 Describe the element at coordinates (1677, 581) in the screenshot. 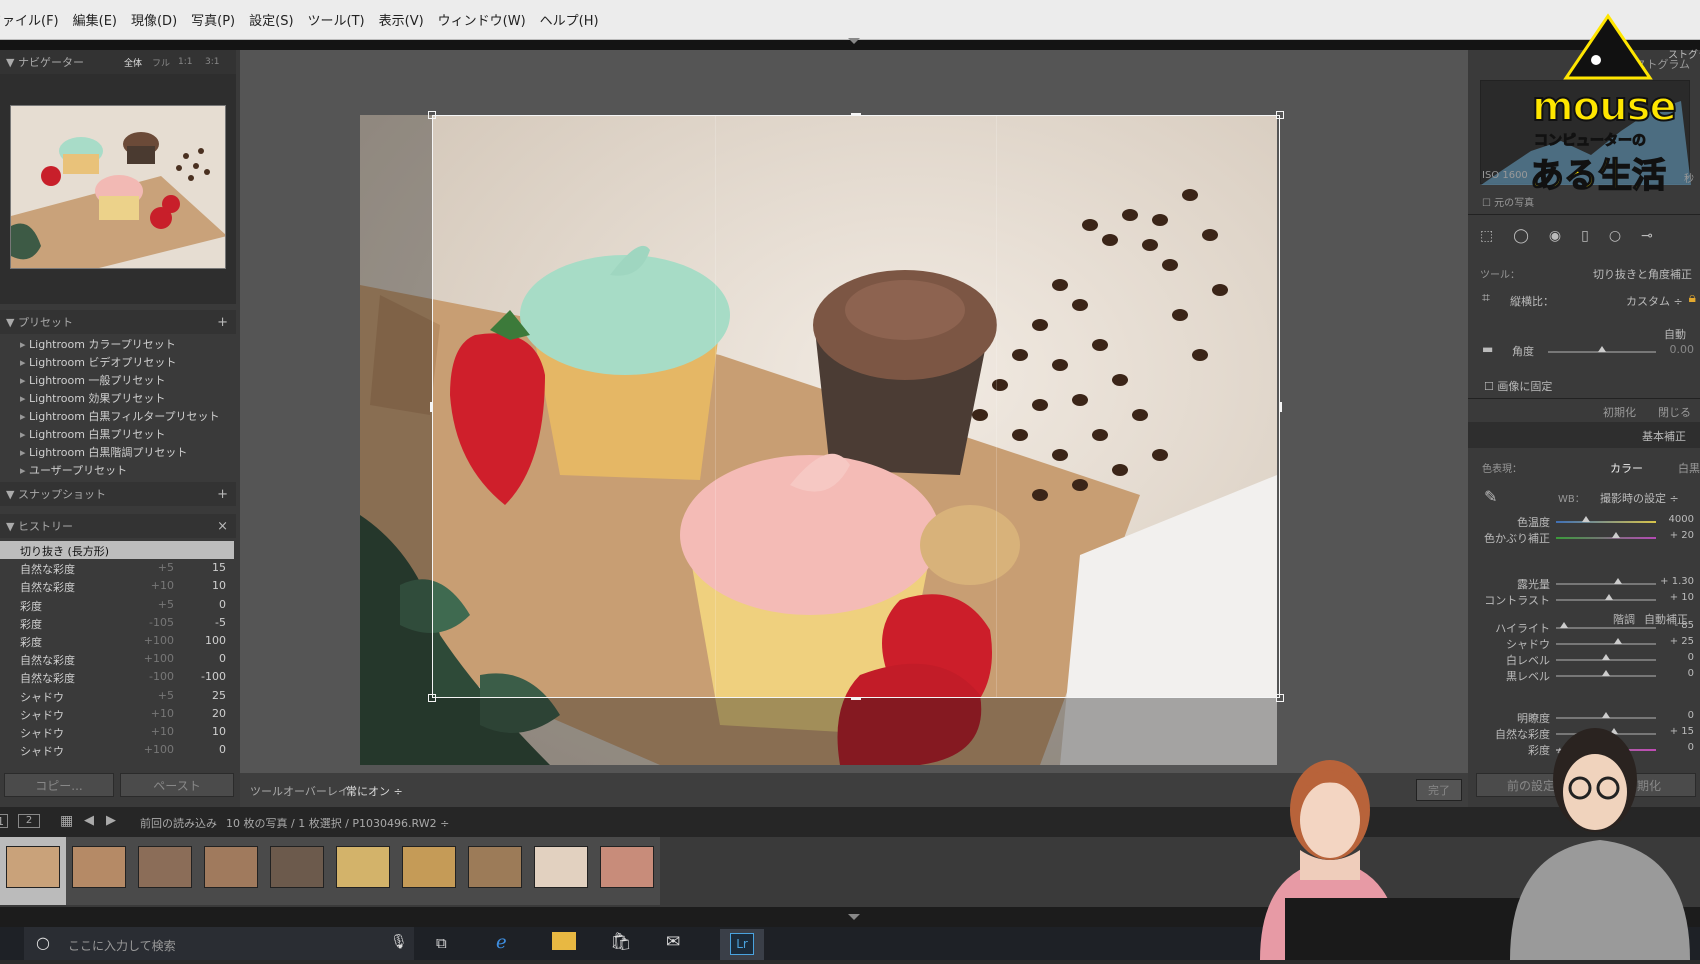

I see `exposure-value: + 1.30` at that location.